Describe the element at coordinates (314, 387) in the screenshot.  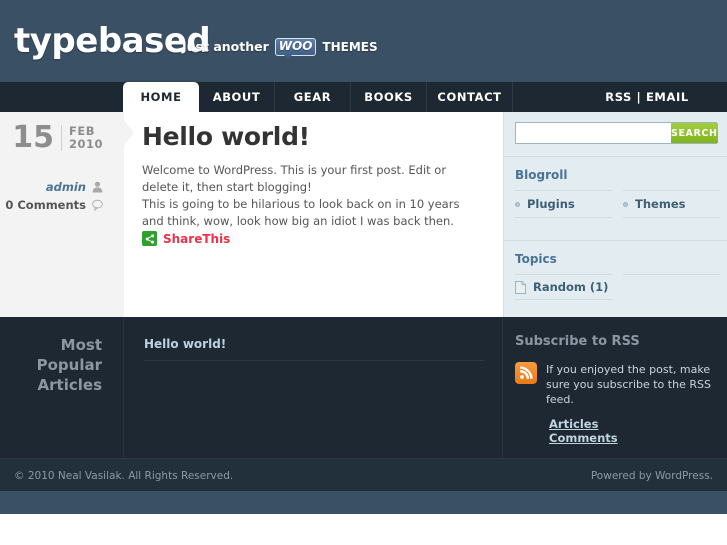
I see `footer-articles-column: Hello world!` at that location.